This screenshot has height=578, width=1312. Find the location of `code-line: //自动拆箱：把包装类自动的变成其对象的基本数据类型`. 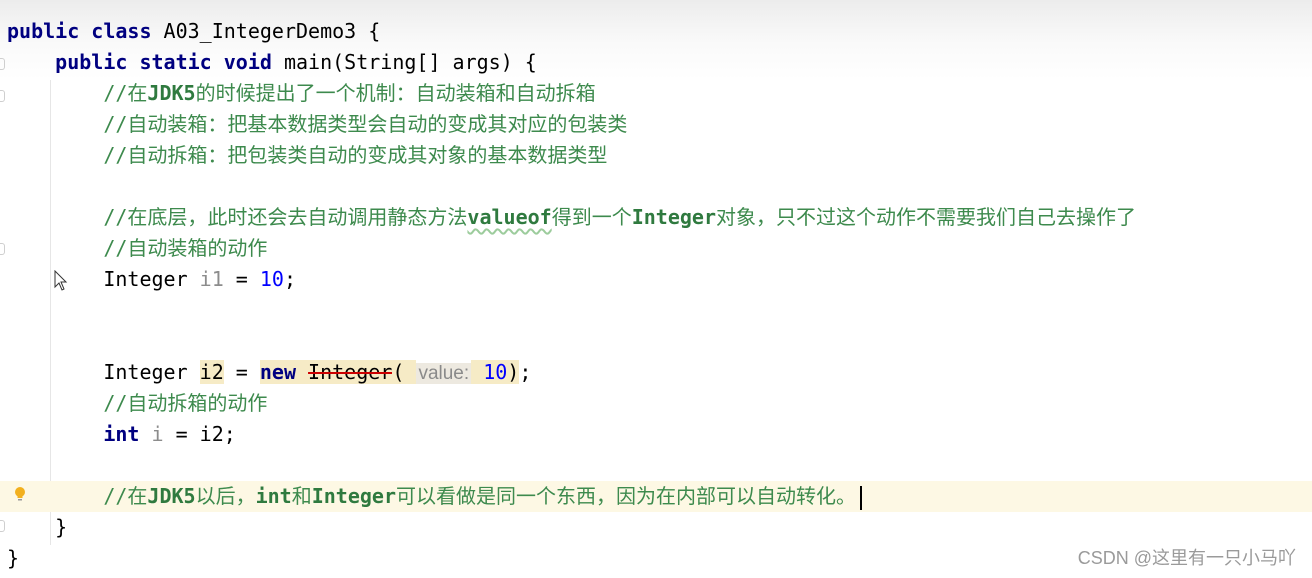

code-line: //自动拆箱：把包装类自动的变成其对象的基本数据类型 is located at coordinates (656, 155).